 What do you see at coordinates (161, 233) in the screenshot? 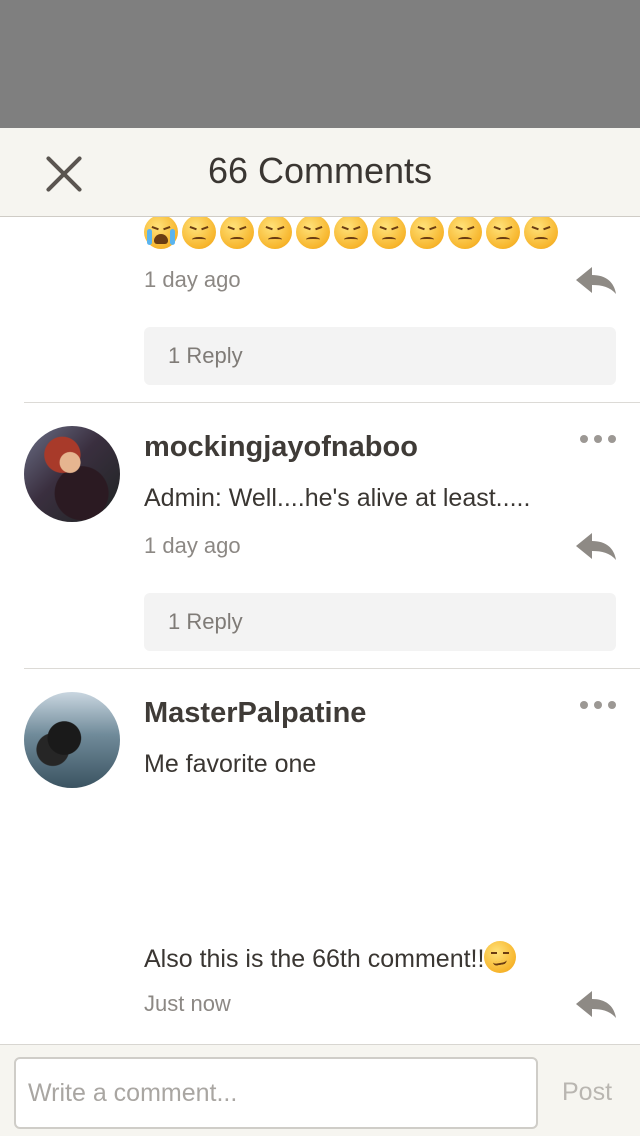
I see `loudly-crying-face-icon` at bounding box center [161, 233].